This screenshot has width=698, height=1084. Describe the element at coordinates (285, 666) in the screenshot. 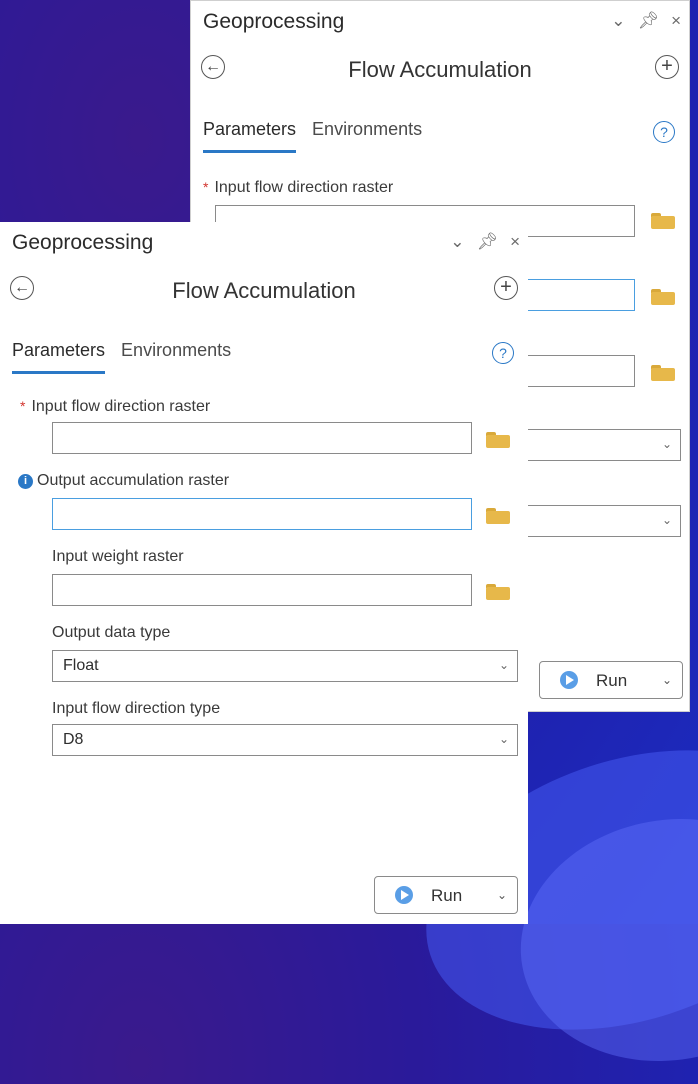

I see `select-field: Float ⌄` at that location.